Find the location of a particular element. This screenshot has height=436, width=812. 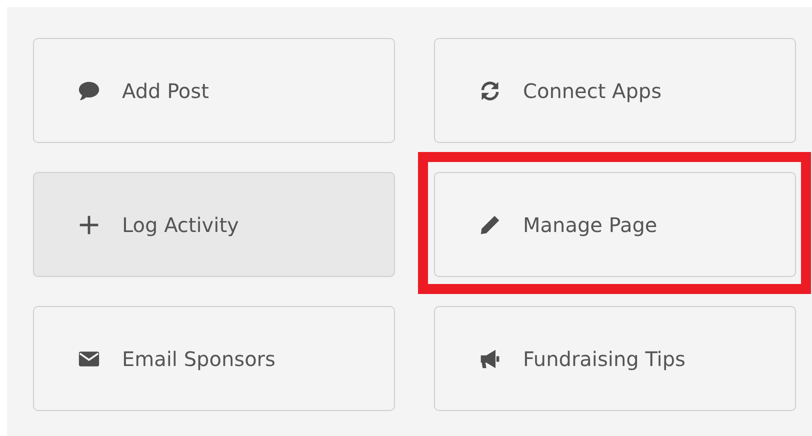

action-button: Fundraising Tips is located at coordinates (615, 358).